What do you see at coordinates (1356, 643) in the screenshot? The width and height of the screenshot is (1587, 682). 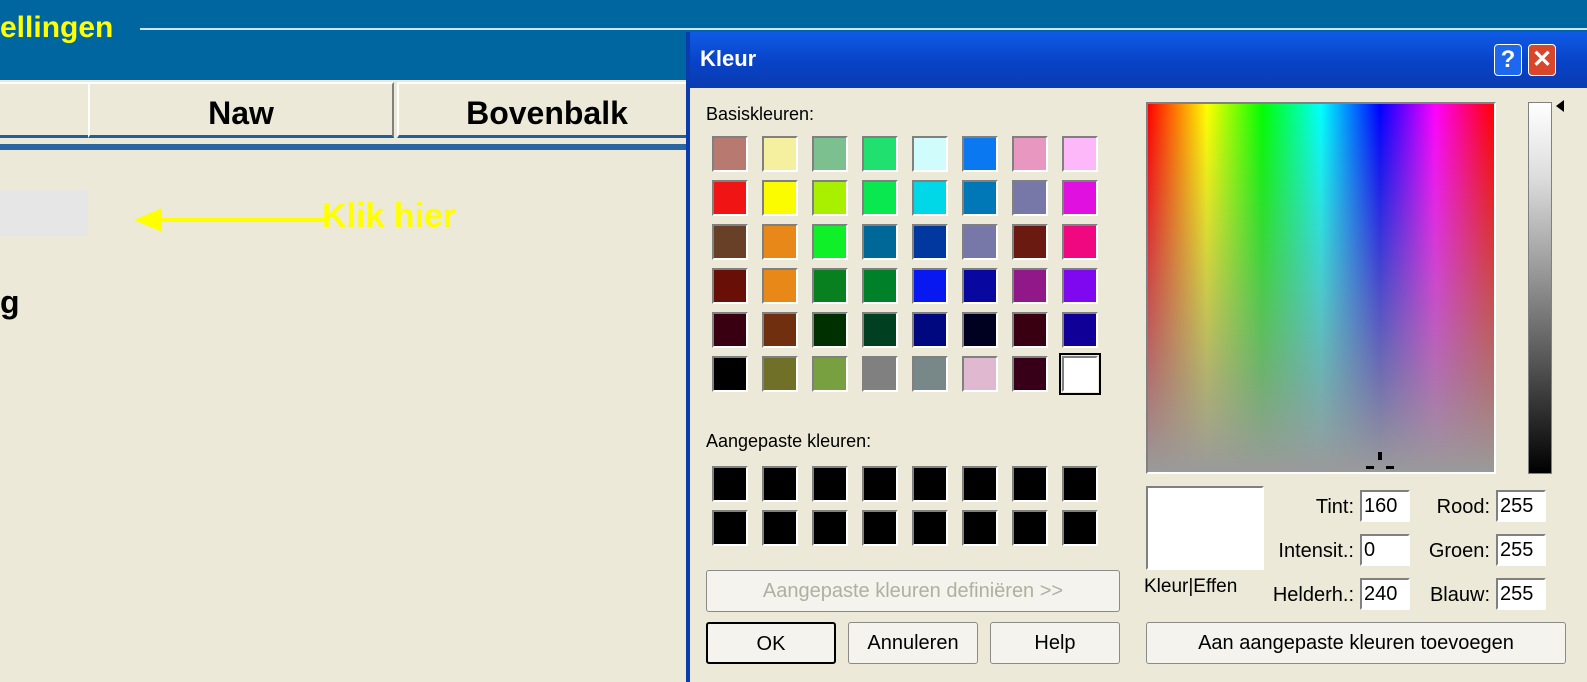 I see `add-custom-colors-button: Aan aangepaste kleuren toevoegen` at bounding box center [1356, 643].